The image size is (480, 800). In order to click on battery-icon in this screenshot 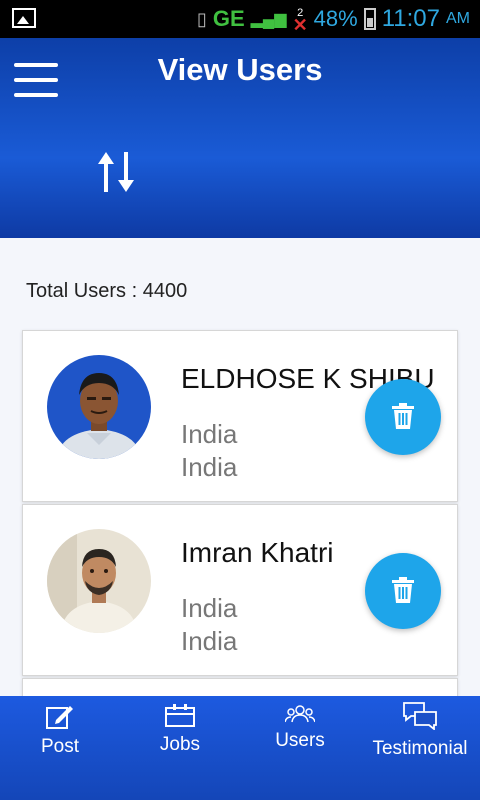, I will do `click(369, 19)`.